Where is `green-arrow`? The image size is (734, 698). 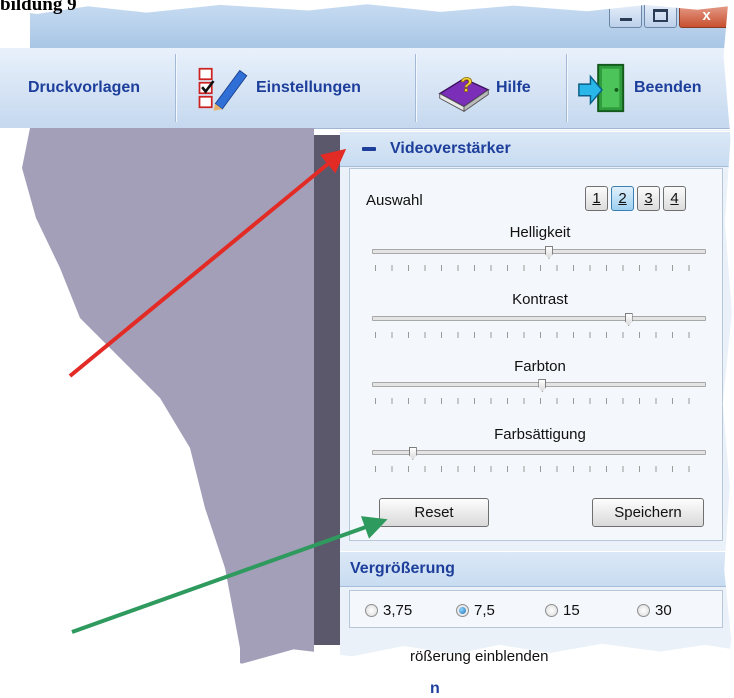
green-arrow is located at coordinates (229, 575).